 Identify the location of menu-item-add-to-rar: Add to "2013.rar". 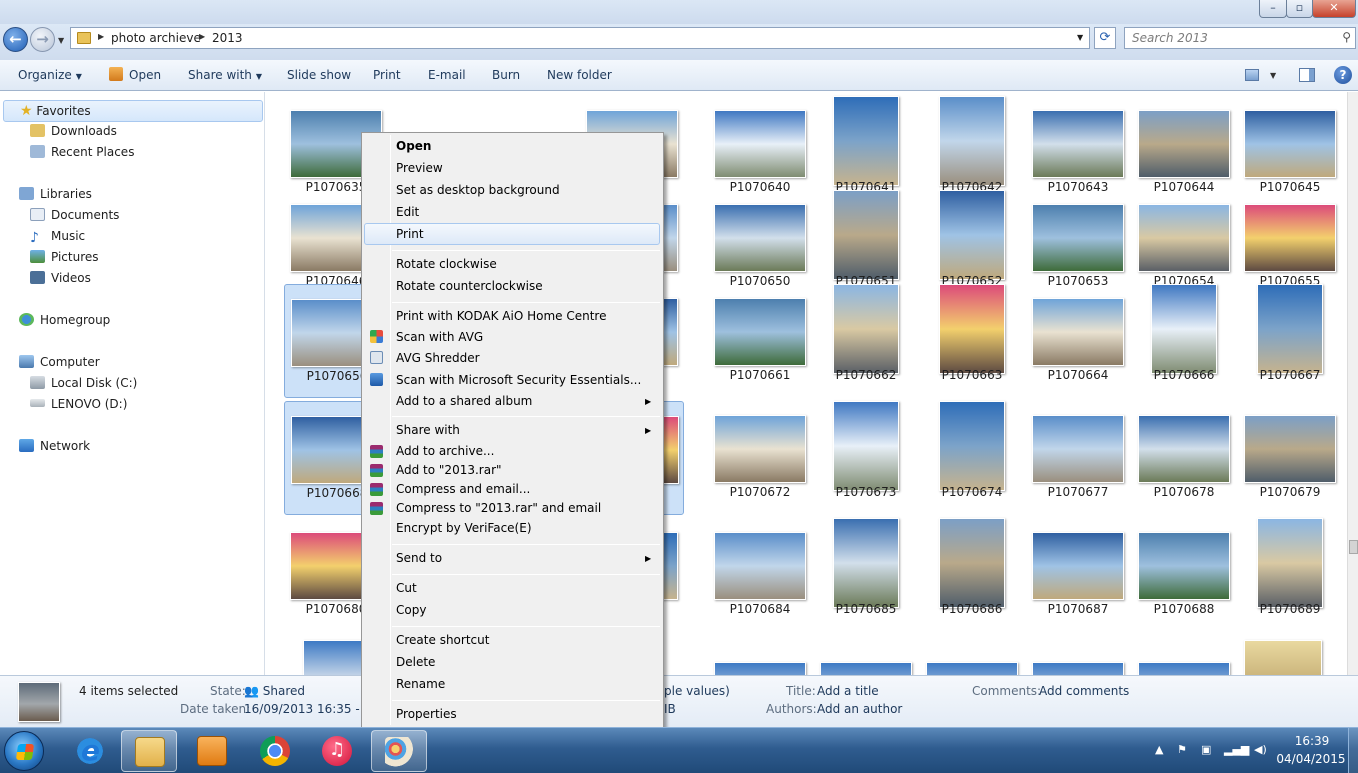
(449, 470).